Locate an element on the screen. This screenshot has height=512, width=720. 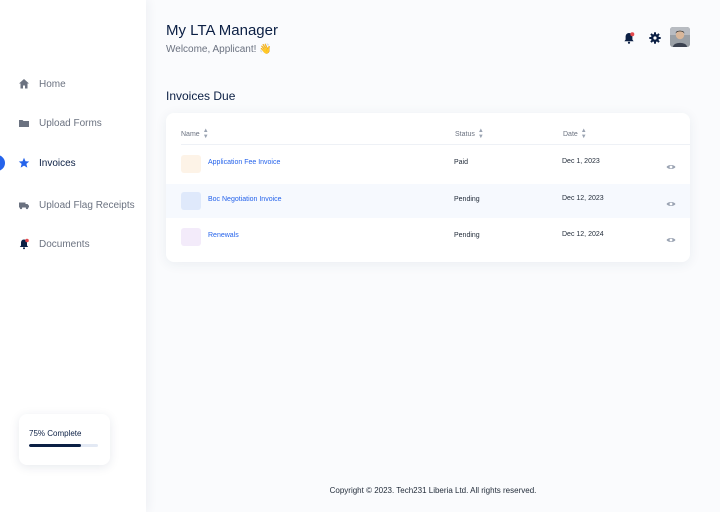
active-indicator is located at coordinates (2, 163).